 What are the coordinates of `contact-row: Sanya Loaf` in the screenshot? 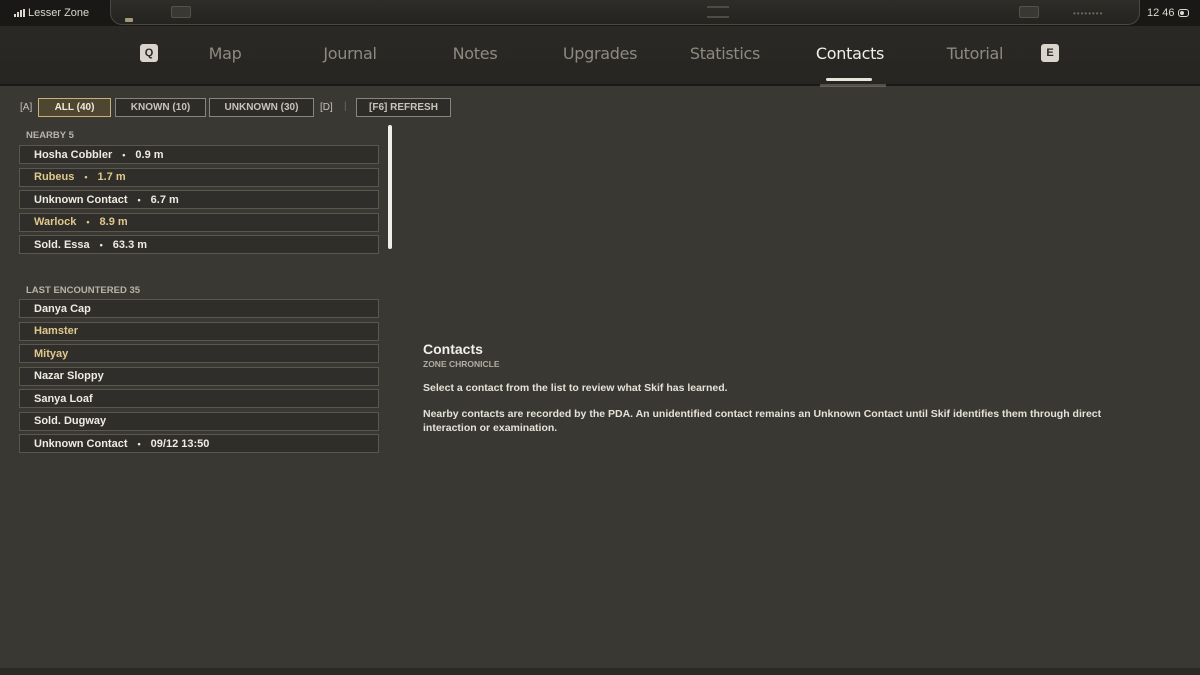 It's located at (199, 398).